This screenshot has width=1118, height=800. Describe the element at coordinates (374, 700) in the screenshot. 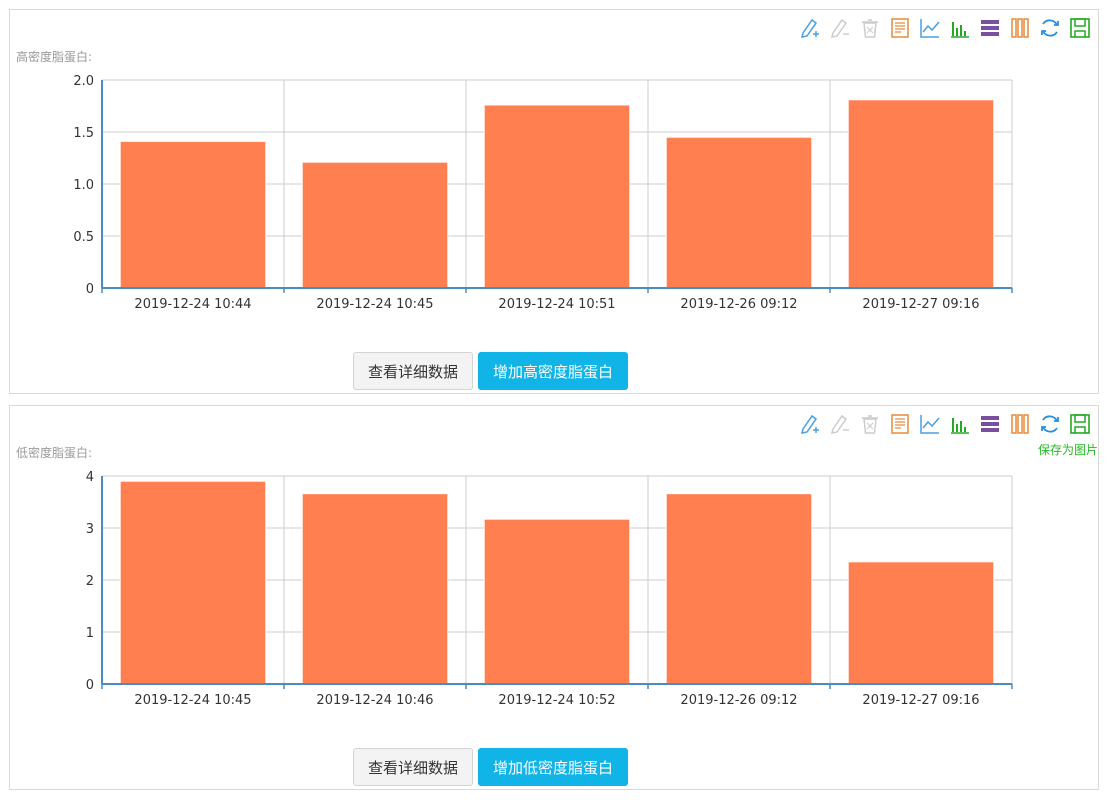

I see `x-tick-label: 2019-12-24 10:46` at that location.